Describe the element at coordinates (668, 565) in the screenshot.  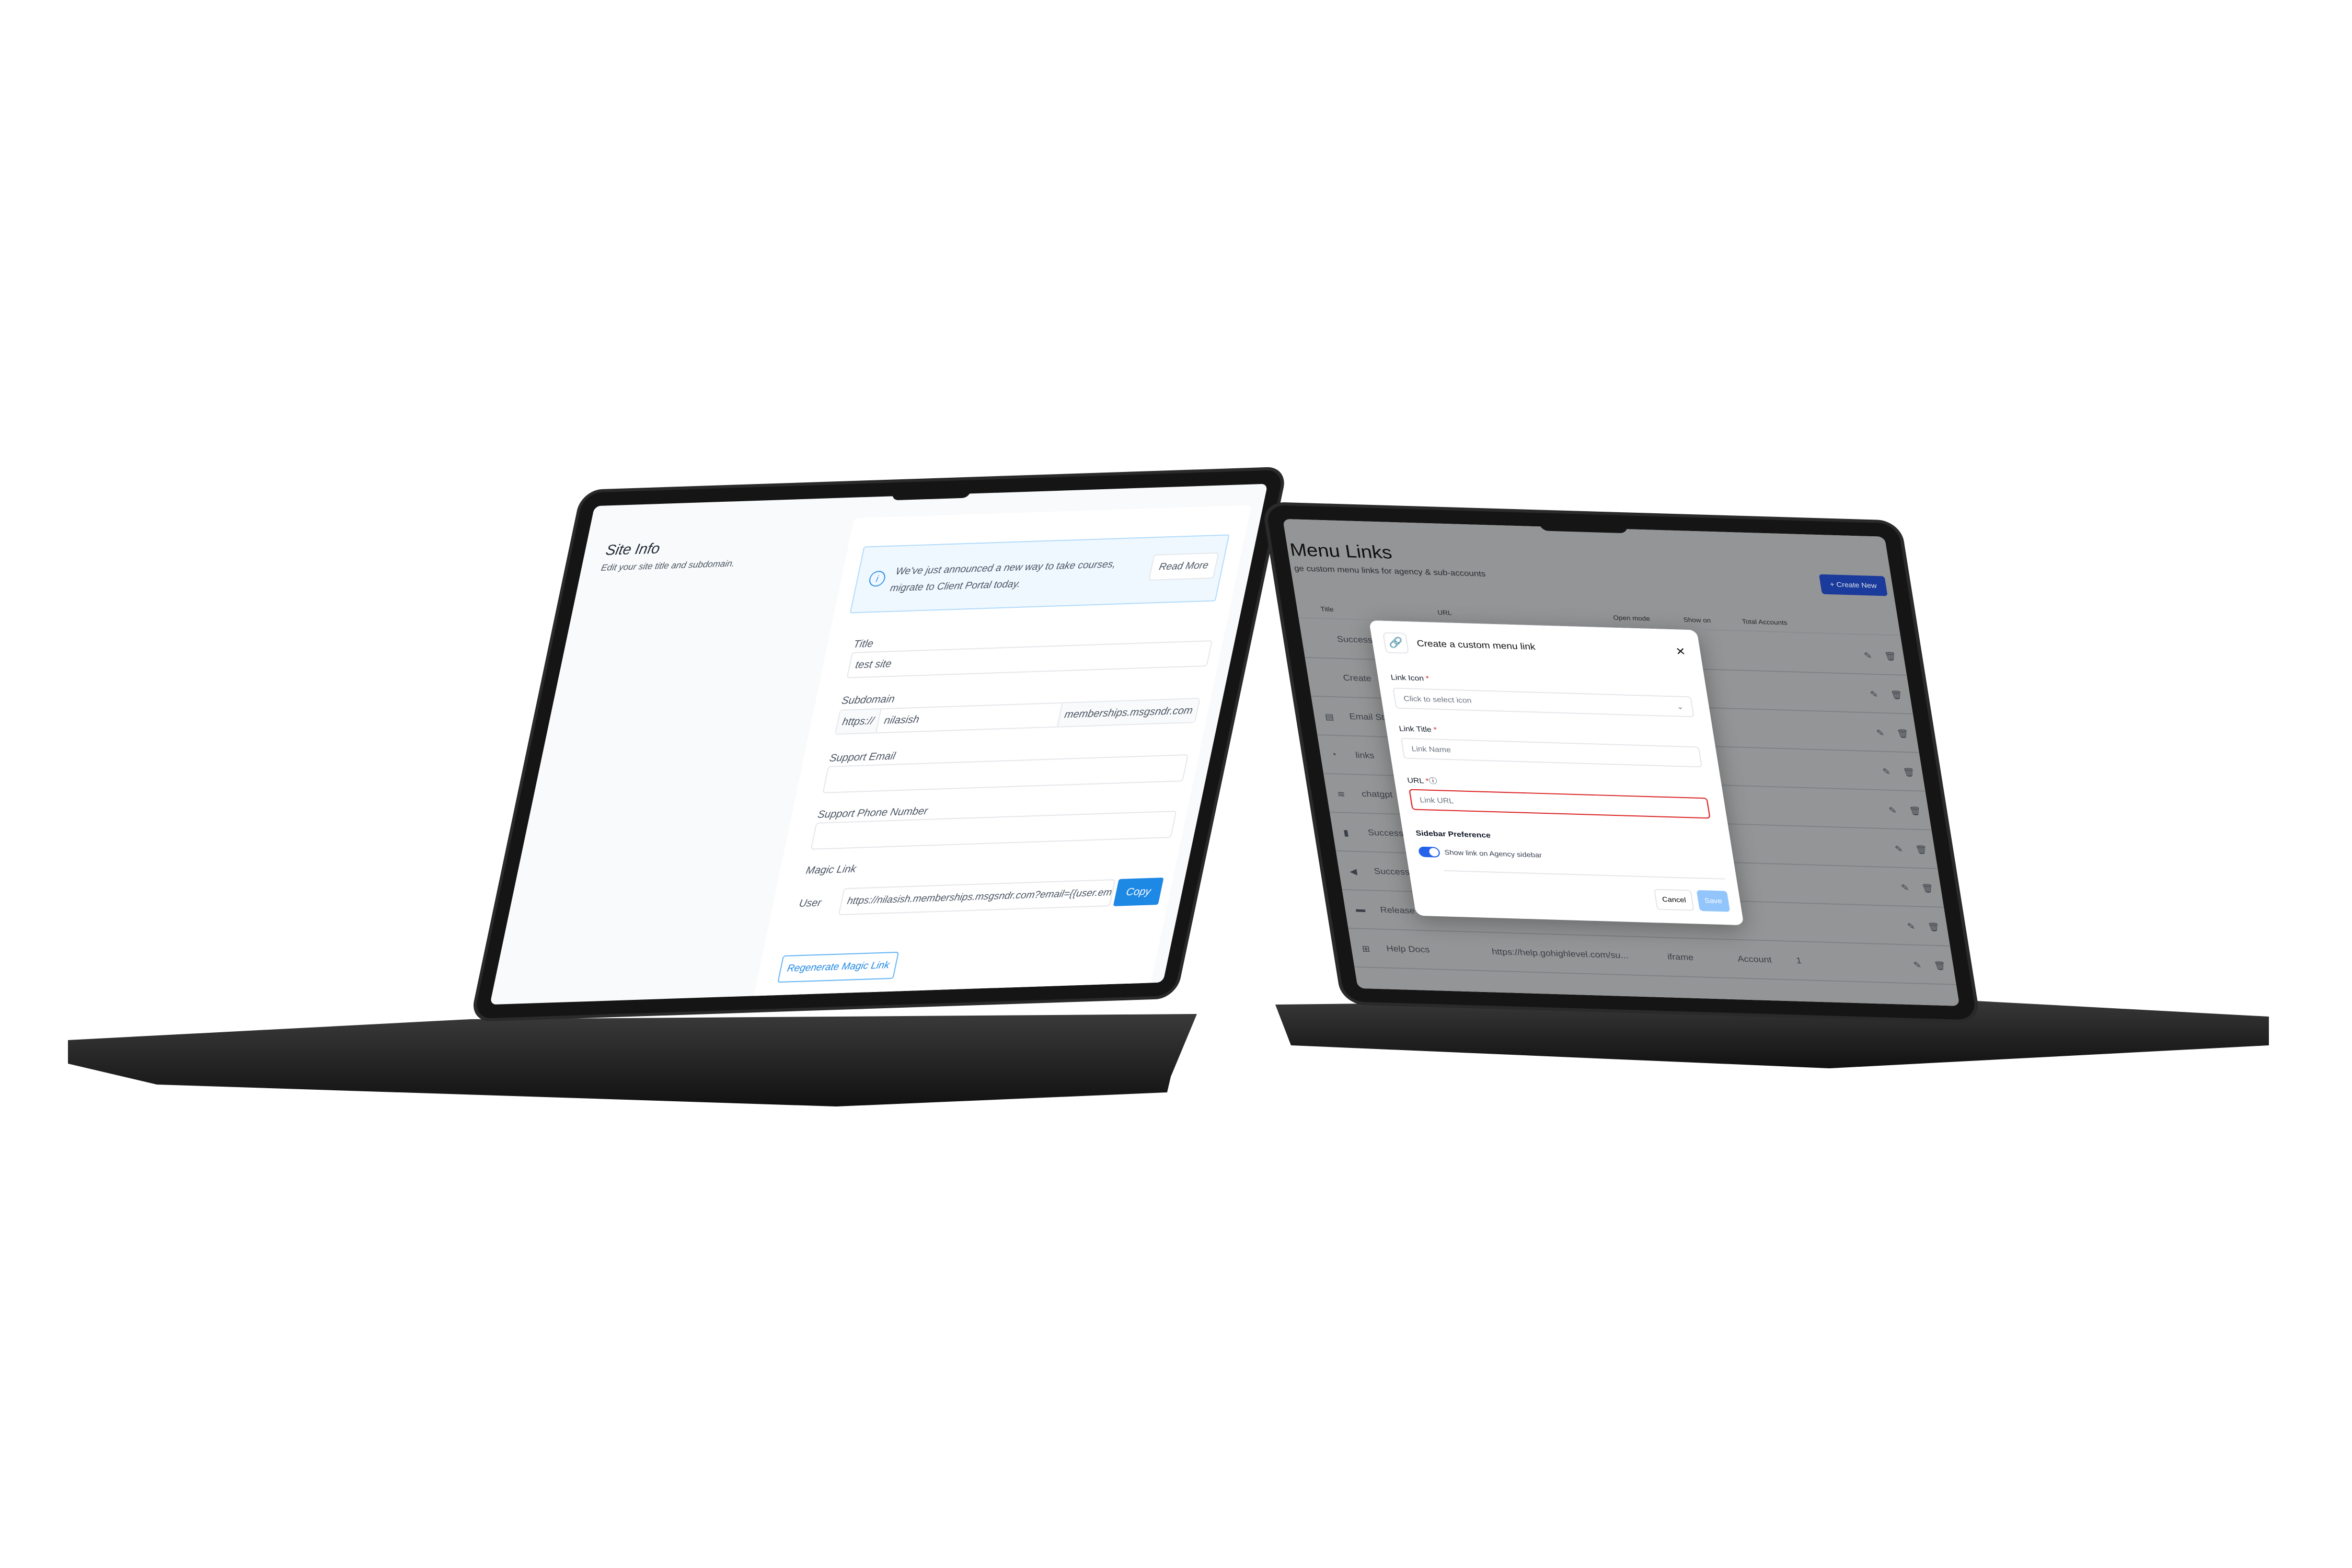
I see `section-subtitle: Edit your site title and subdomain.` at that location.